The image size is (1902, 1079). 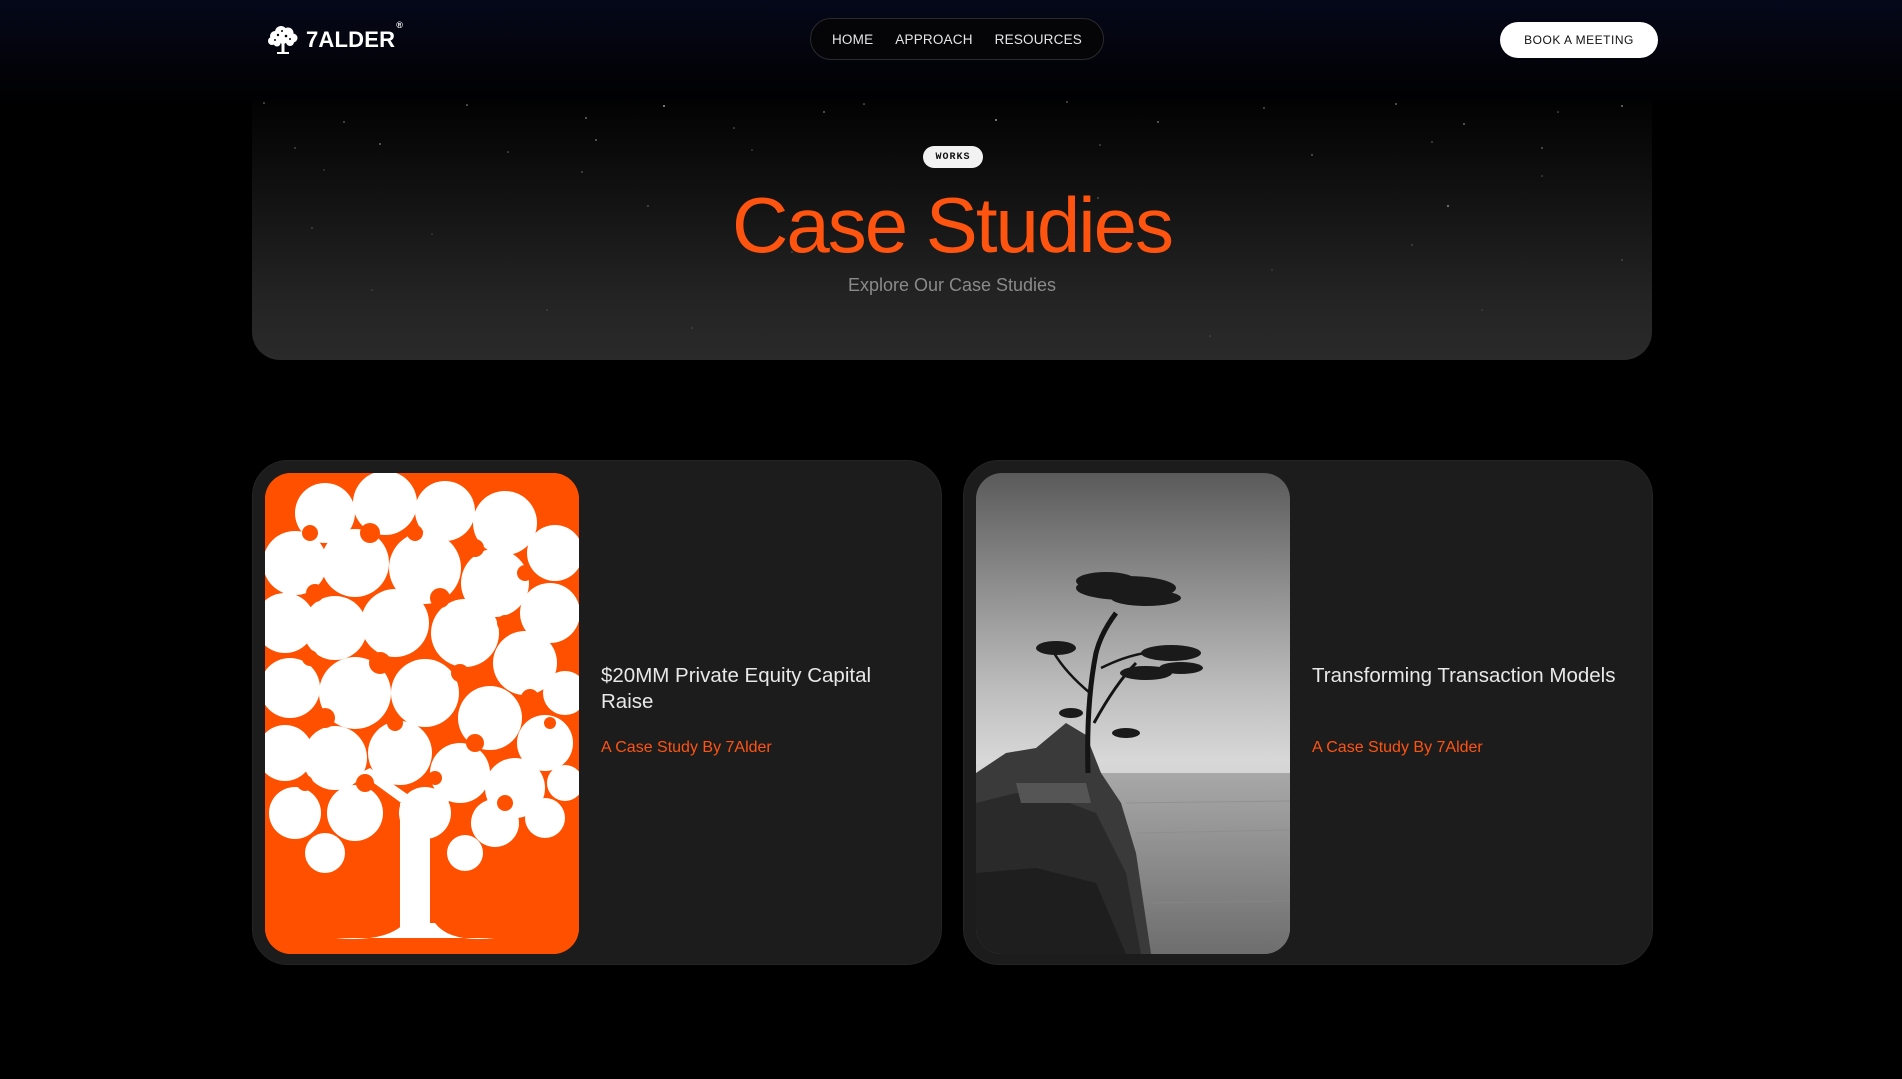 I want to click on brand-logo: 7ALDER®, so click(x=335, y=38).